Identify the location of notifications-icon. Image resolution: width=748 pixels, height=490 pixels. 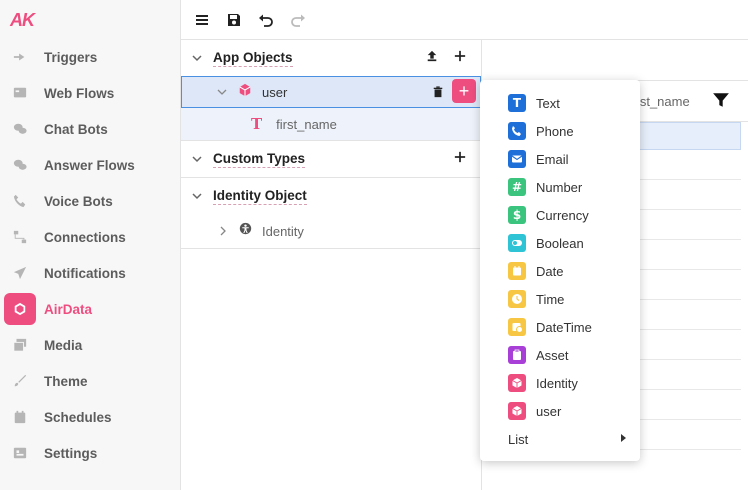
(20, 273).